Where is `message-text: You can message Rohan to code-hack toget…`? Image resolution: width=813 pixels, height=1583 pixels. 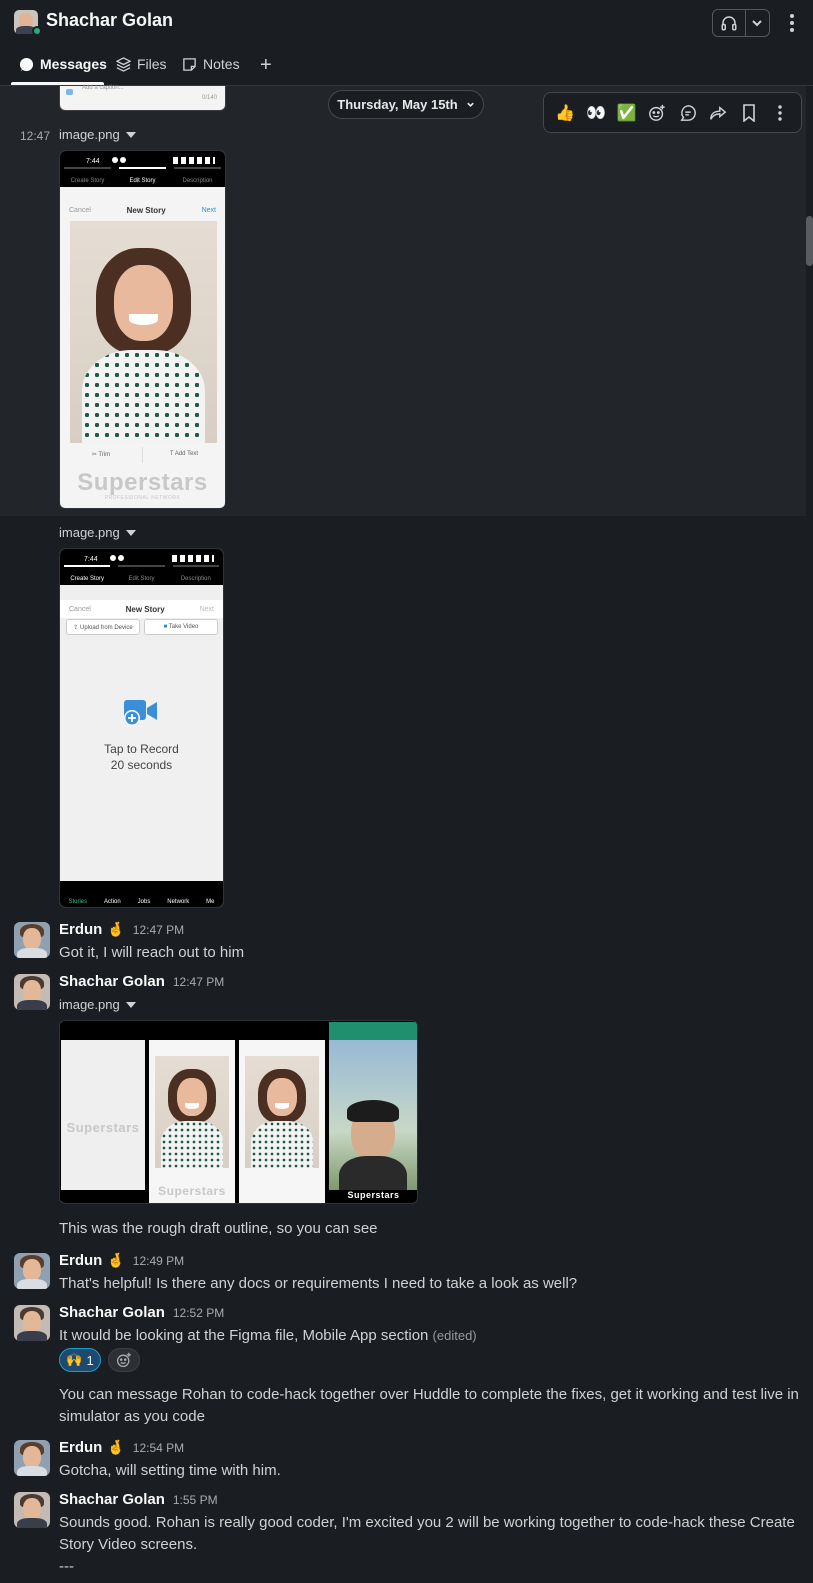 message-text: You can message Rohan to code-hack toget… is located at coordinates (429, 1405).